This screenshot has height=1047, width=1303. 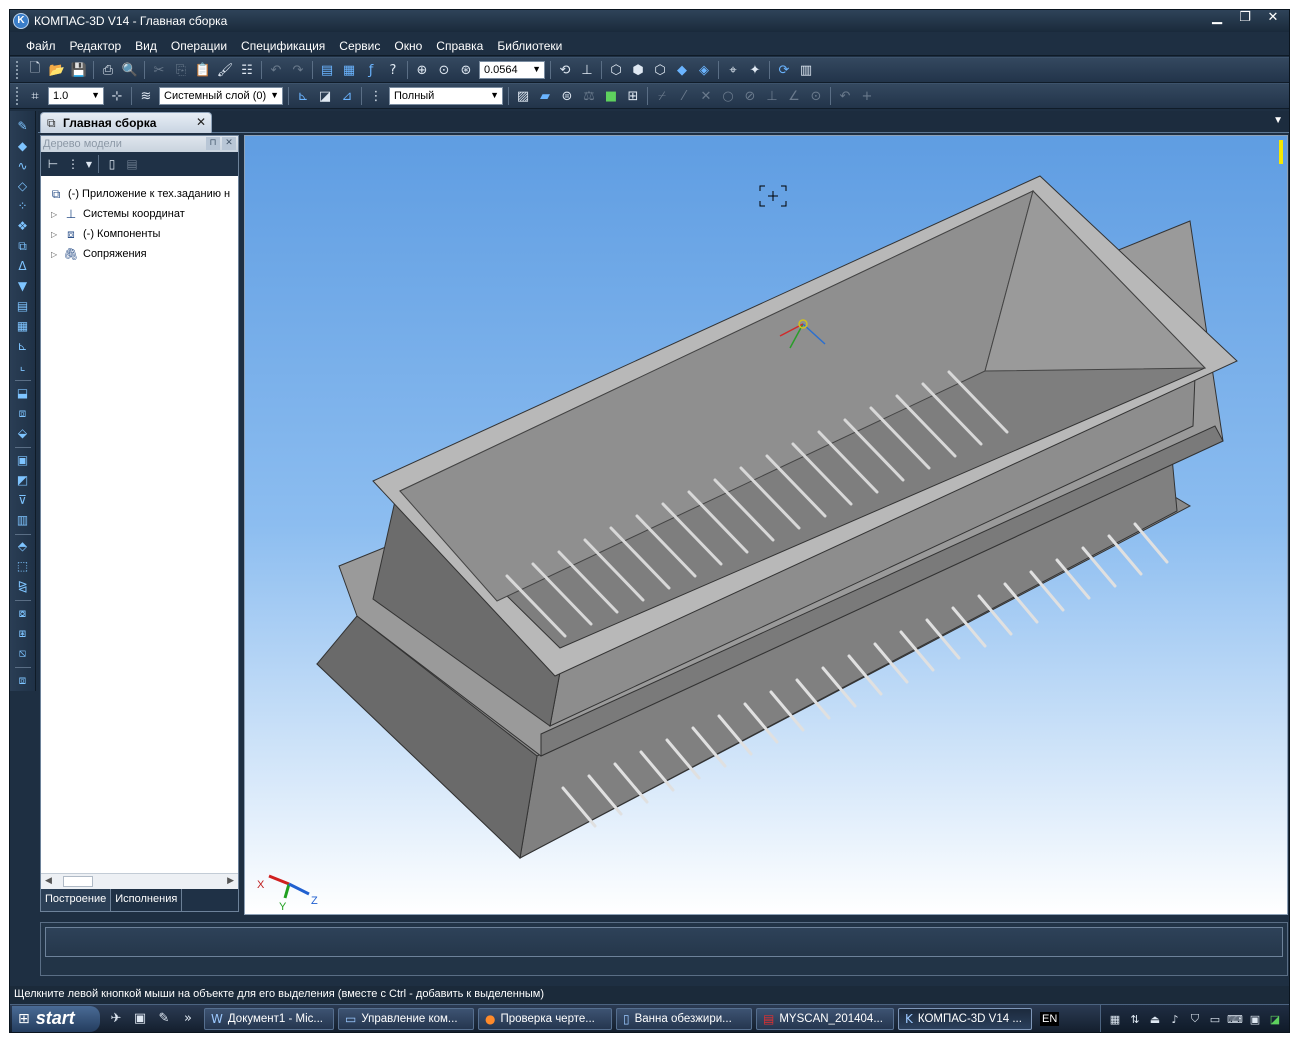 I want to click on tab-main-assembly: ⧉ Главная сборка ✕, so click(x=126, y=122).